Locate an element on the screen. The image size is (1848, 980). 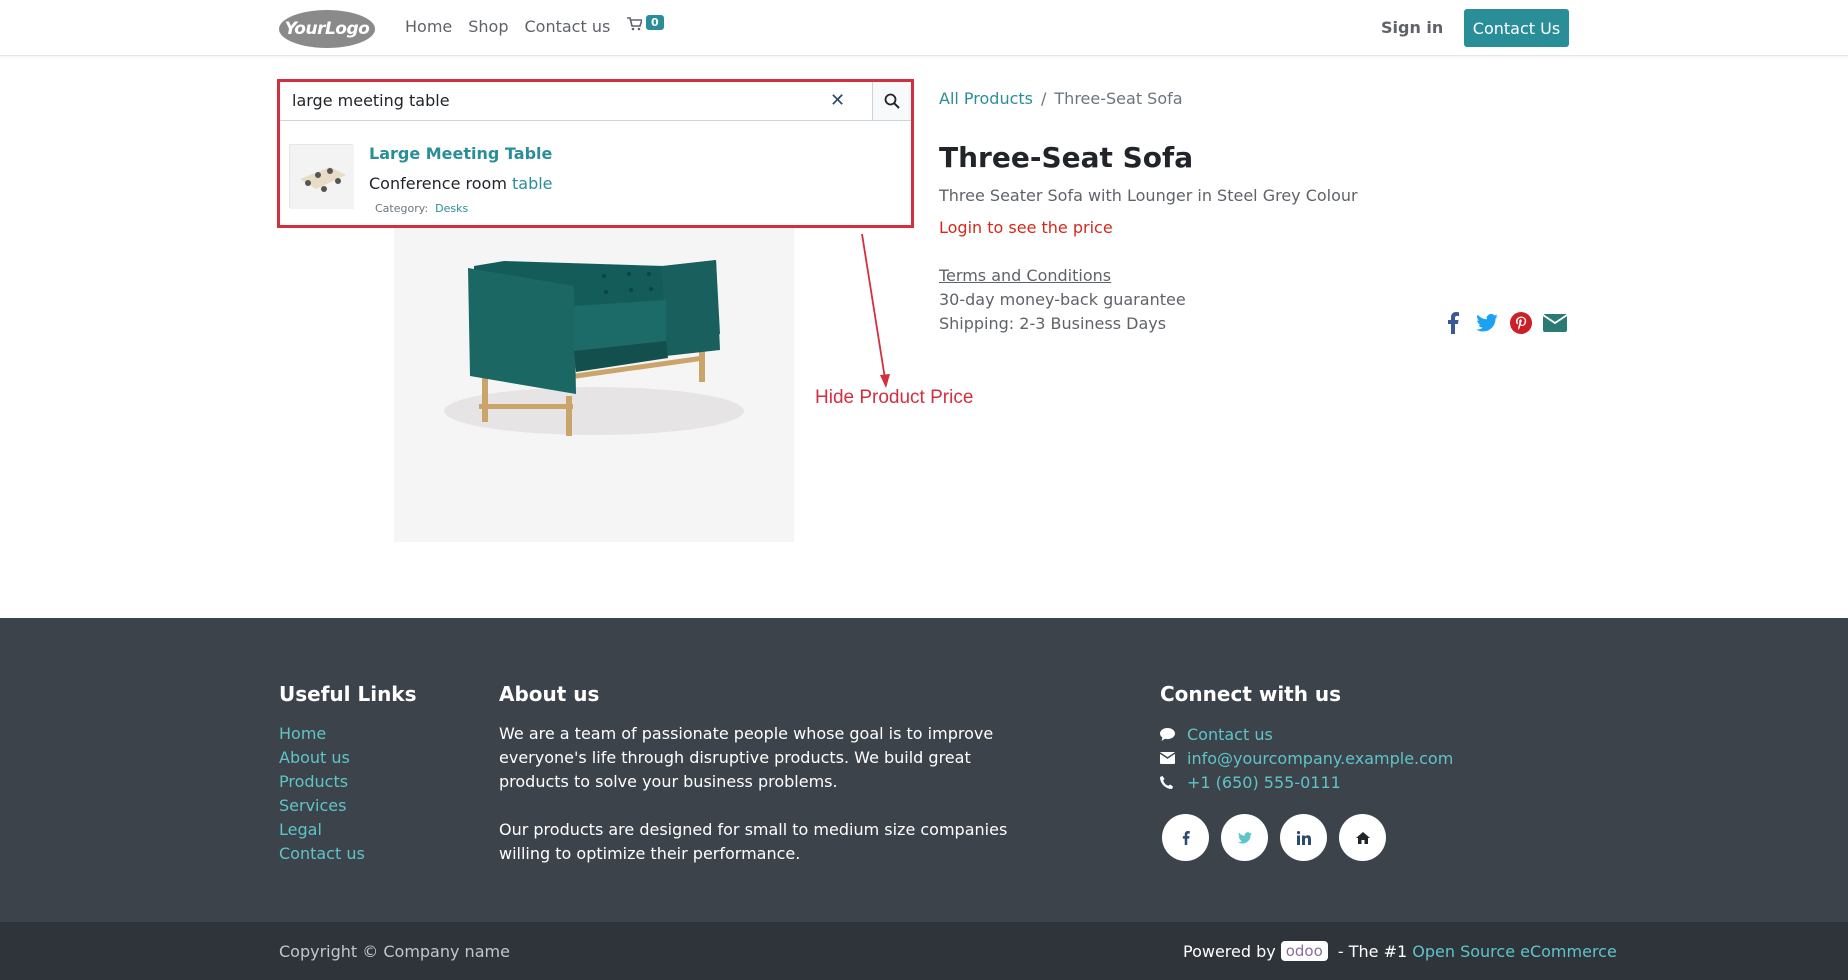
connect-phone-row: +1 (650) 555-0111 is located at coordinates (1306, 782).